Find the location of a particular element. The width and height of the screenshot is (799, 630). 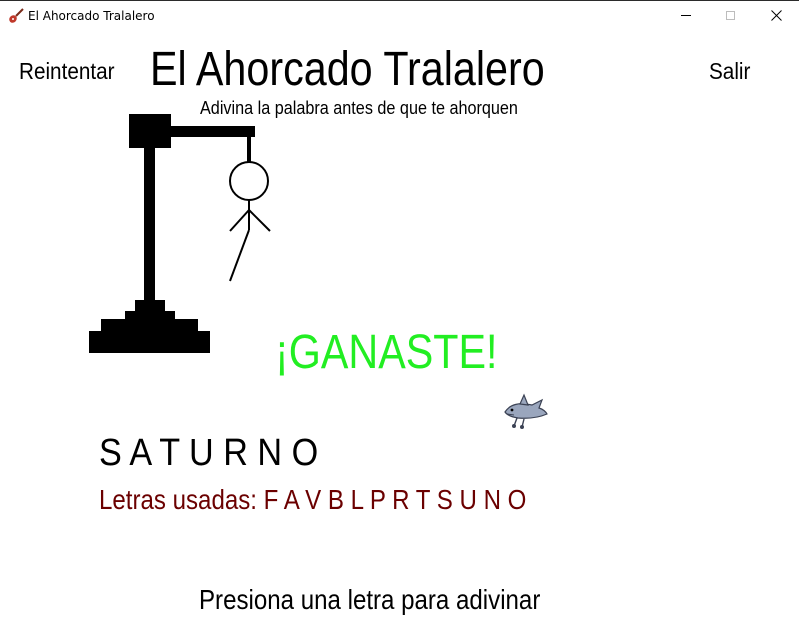

hangman-drawing is located at coordinates (180, 233).